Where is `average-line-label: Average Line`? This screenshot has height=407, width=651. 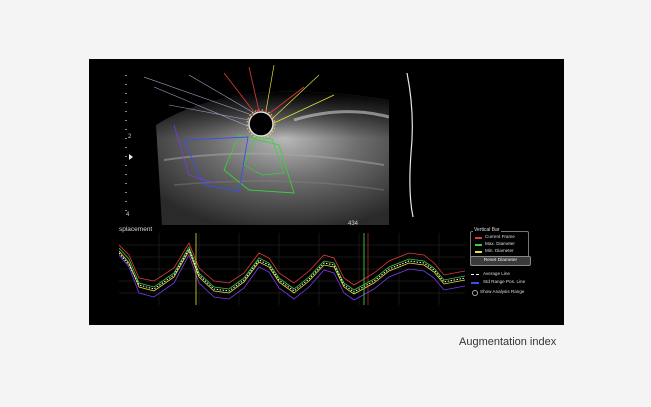
average-line-label: Average Line is located at coordinates (496, 273).